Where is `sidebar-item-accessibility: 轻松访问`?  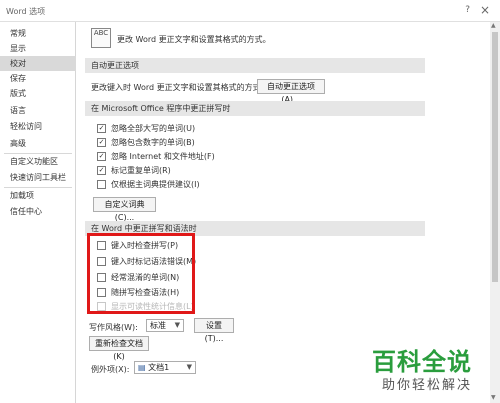 sidebar-item-accessibility: 轻松访问 is located at coordinates (38, 126).